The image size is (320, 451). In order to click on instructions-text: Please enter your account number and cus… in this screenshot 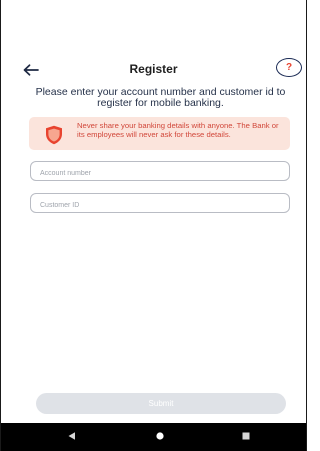, I will do `click(160, 97)`.